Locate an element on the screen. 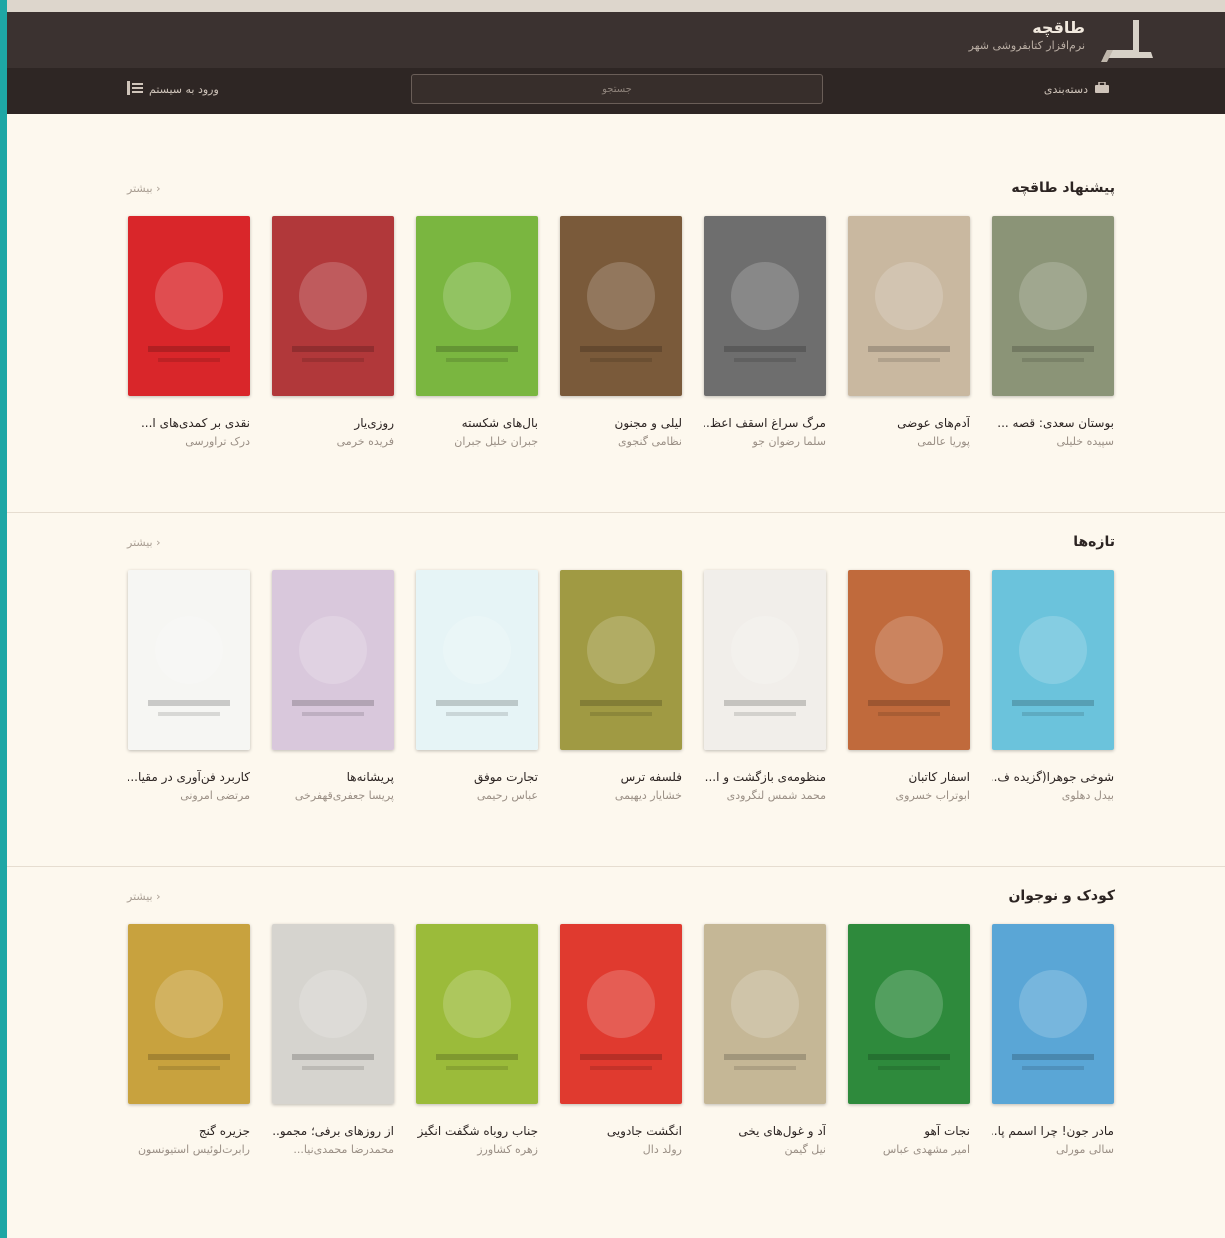 This screenshot has height=1238, width=1225. section-title: تازه‌ها is located at coordinates (1094, 542).